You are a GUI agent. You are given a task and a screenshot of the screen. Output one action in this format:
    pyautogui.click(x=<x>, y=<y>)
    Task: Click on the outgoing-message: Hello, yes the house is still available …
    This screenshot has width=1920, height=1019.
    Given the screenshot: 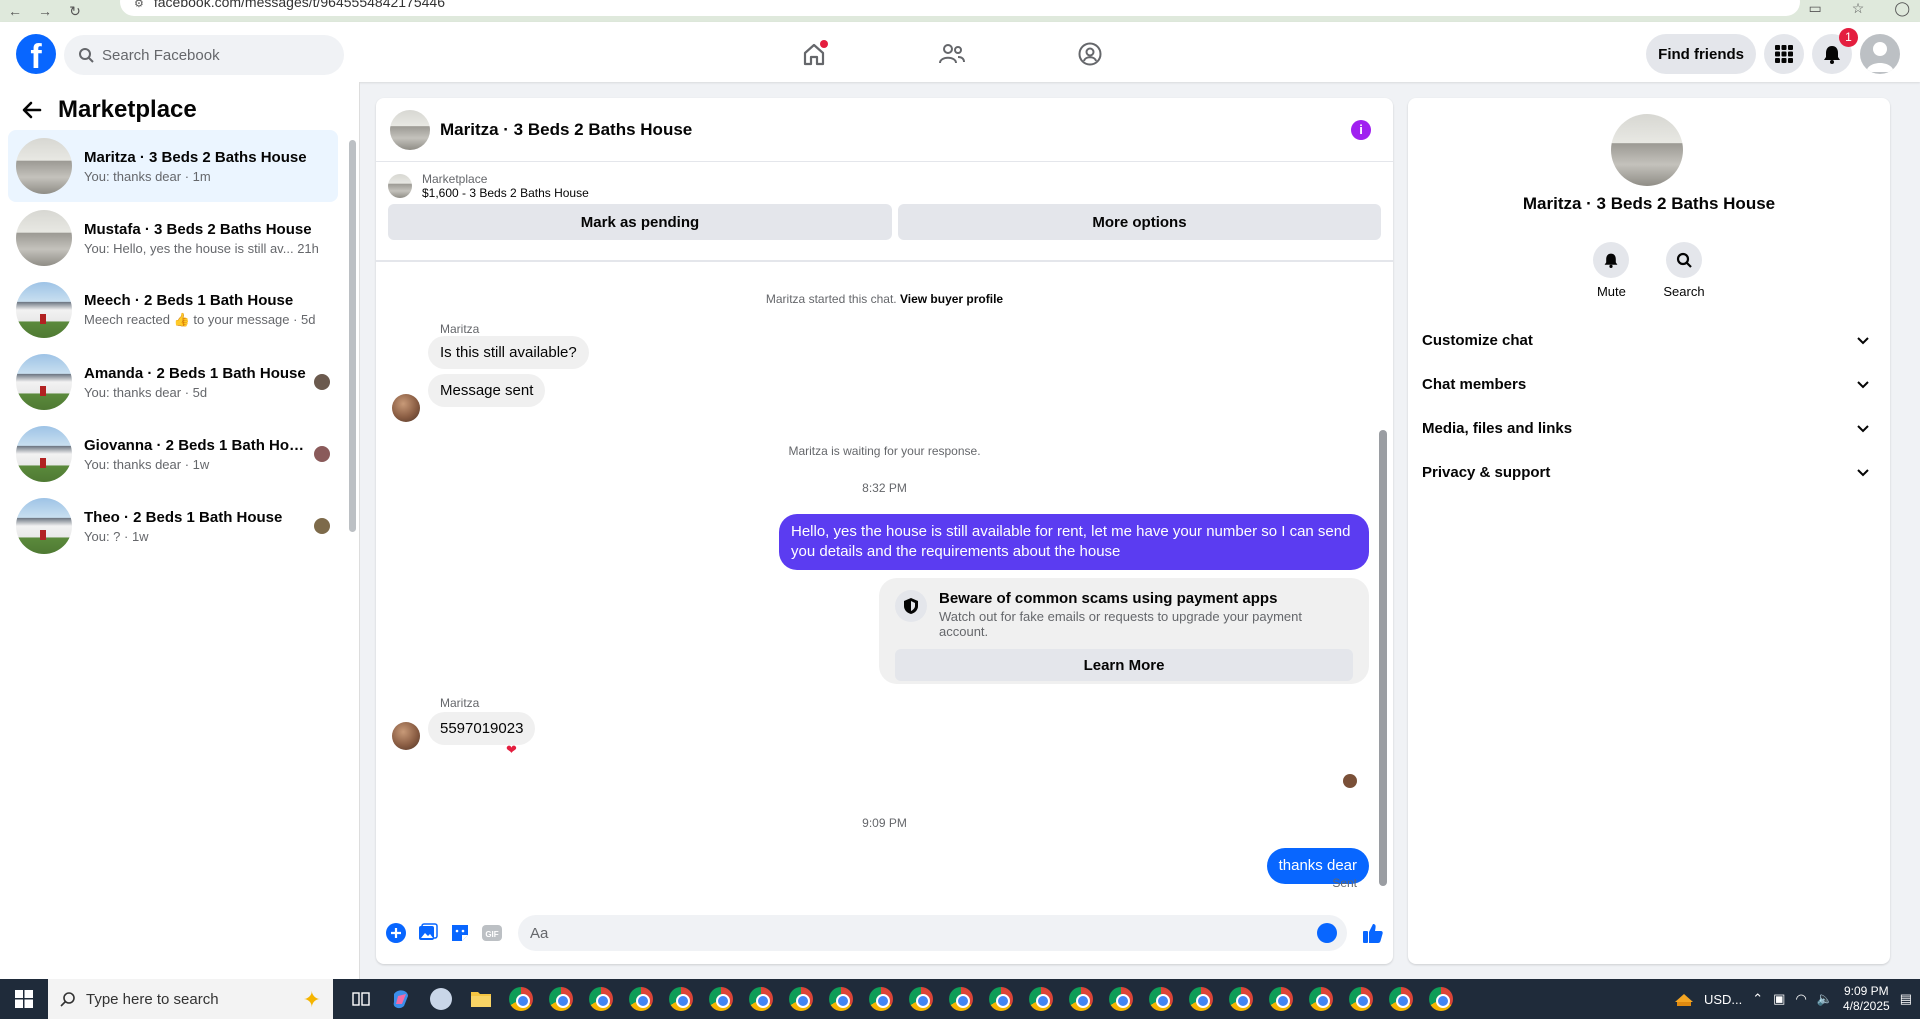 What is the action you would take?
    pyautogui.click(x=1074, y=542)
    